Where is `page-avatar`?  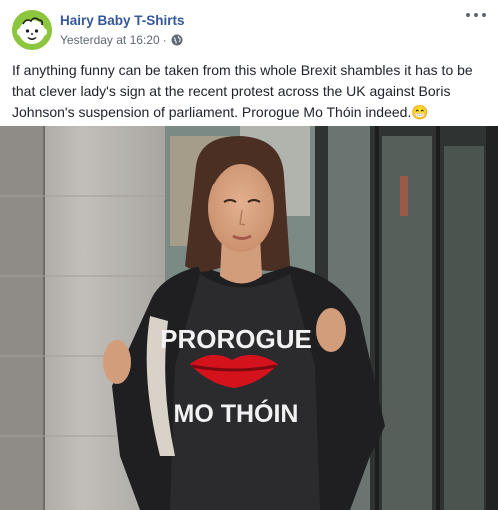 page-avatar is located at coordinates (32, 30).